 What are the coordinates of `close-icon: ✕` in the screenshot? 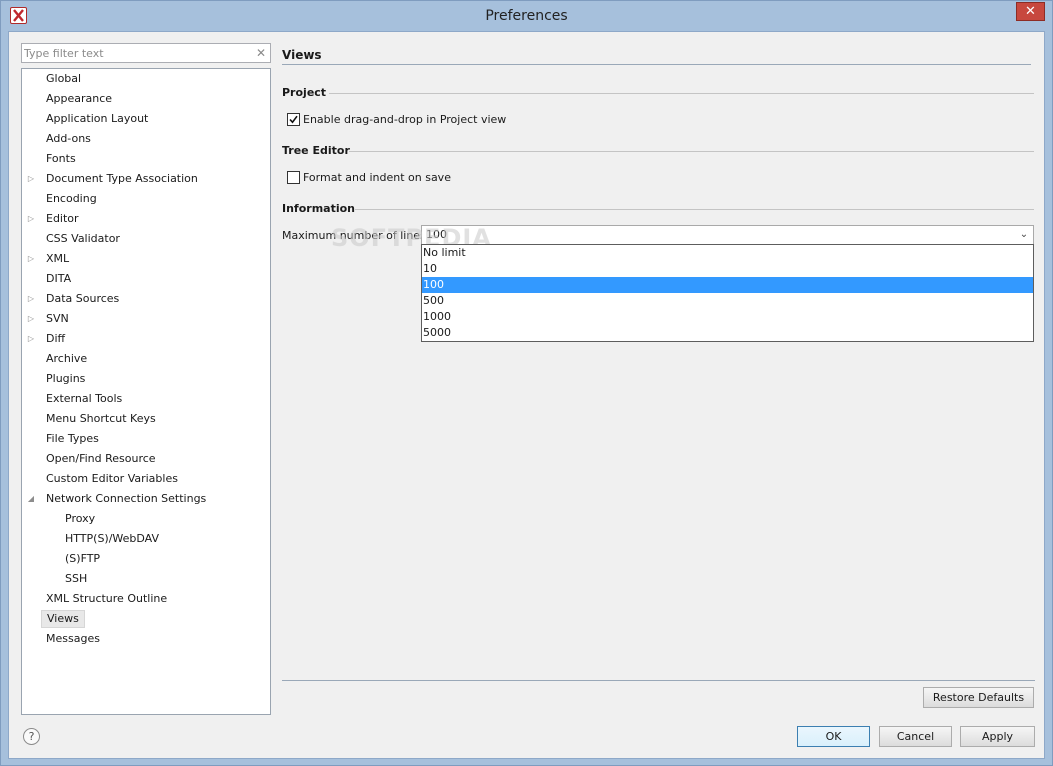 It's located at (1030, 11).